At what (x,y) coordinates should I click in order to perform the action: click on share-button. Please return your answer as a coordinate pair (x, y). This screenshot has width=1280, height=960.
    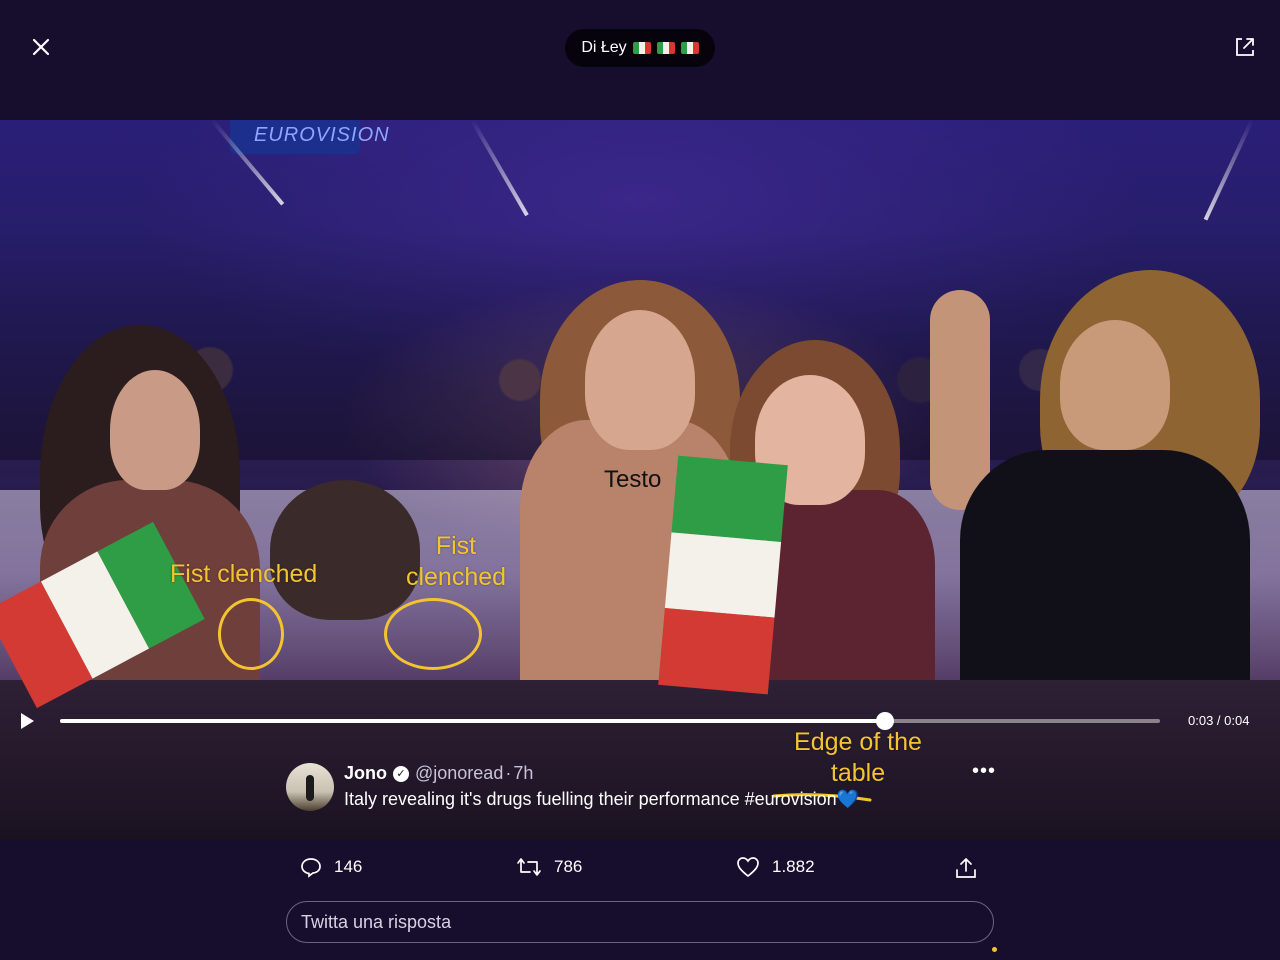
    Looking at the image, I should click on (966, 868).